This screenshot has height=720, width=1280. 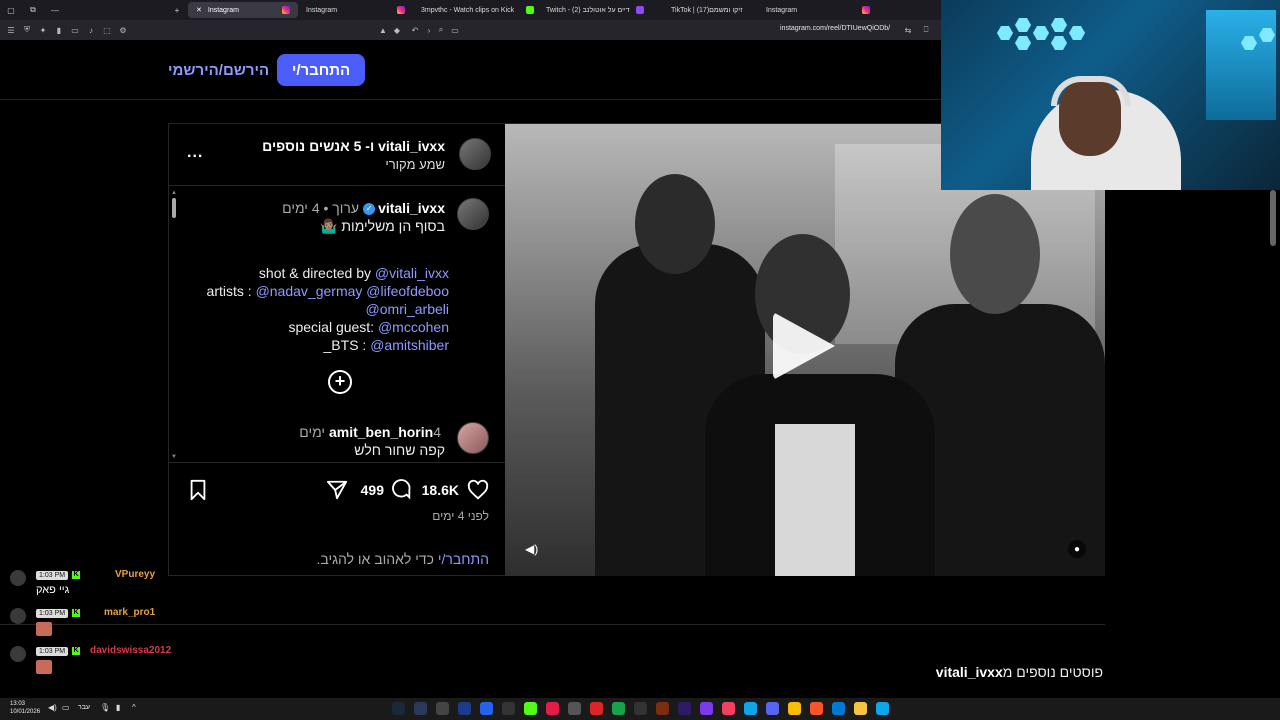 I want to click on minimize-icon: —, so click(x=55, y=10).